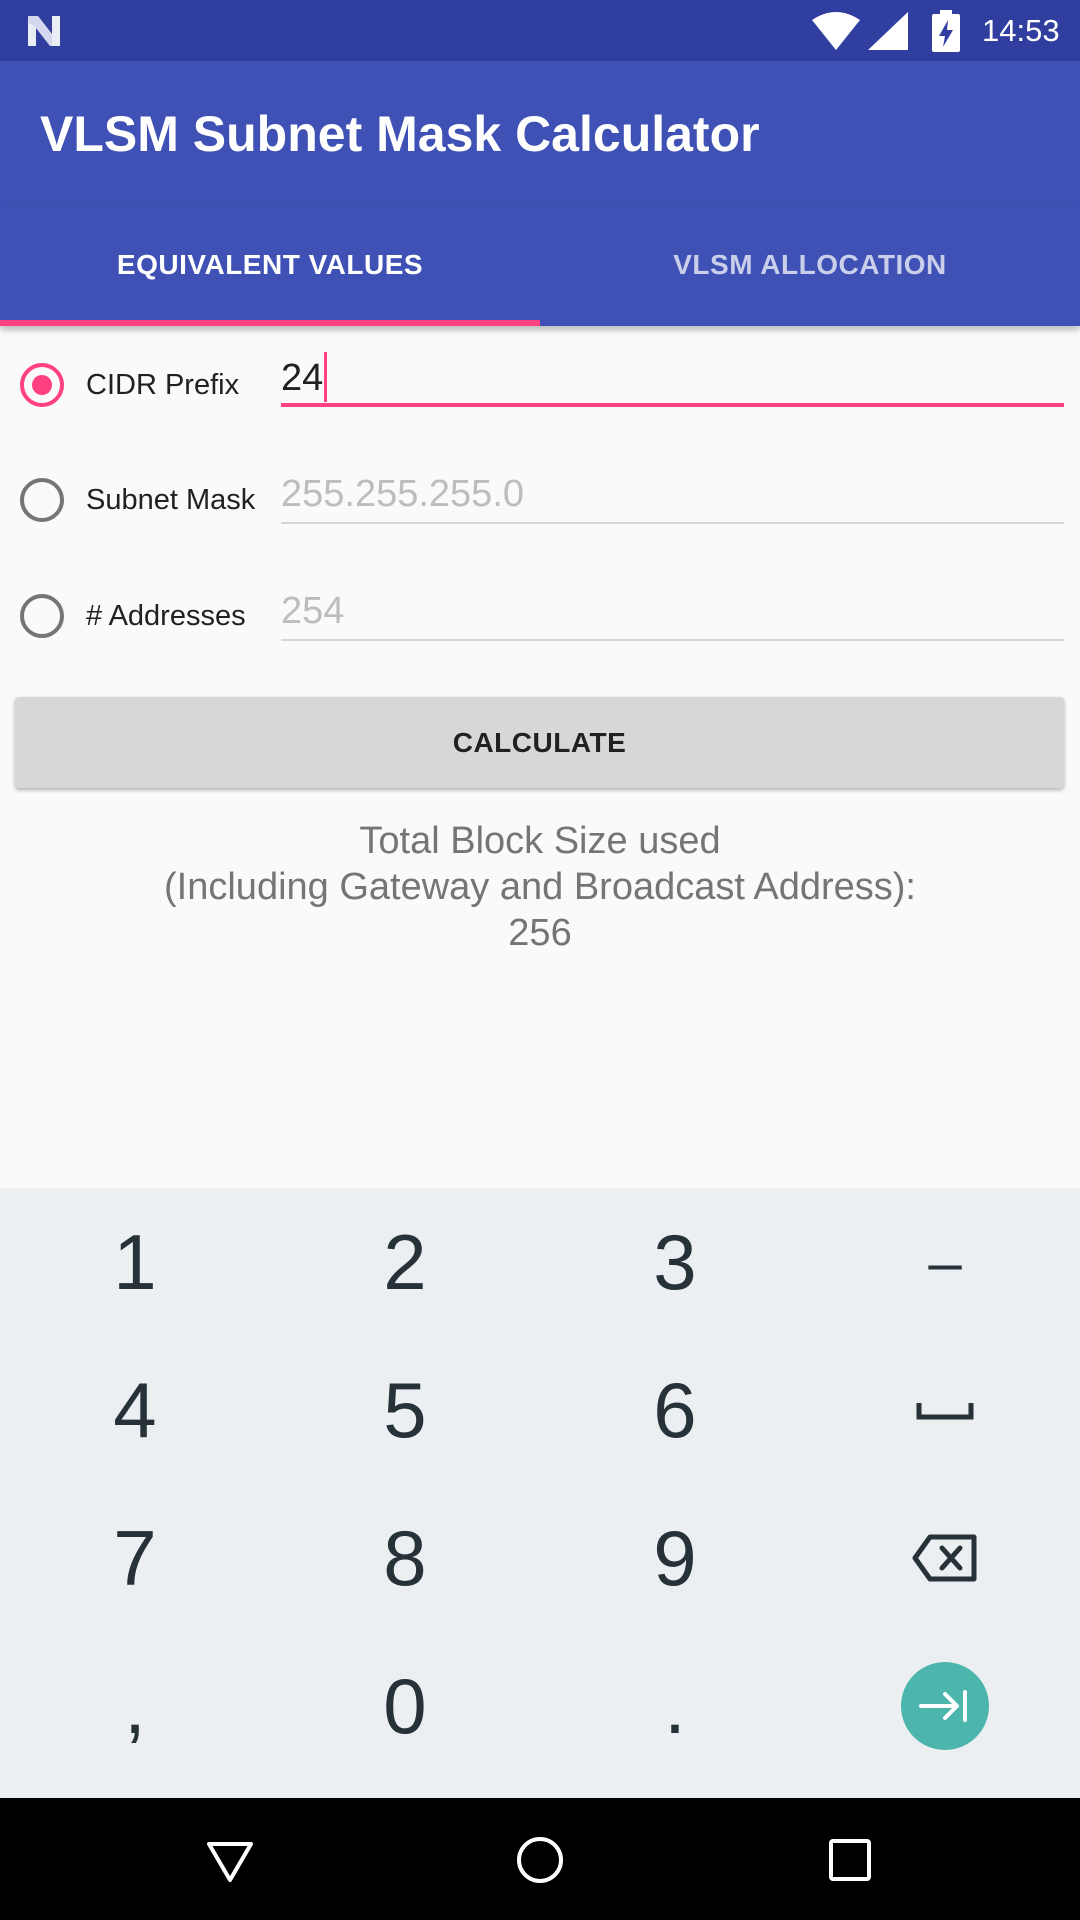 The height and width of the screenshot is (1920, 1080). I want to click on key-minus: –, so click(945, 1262).